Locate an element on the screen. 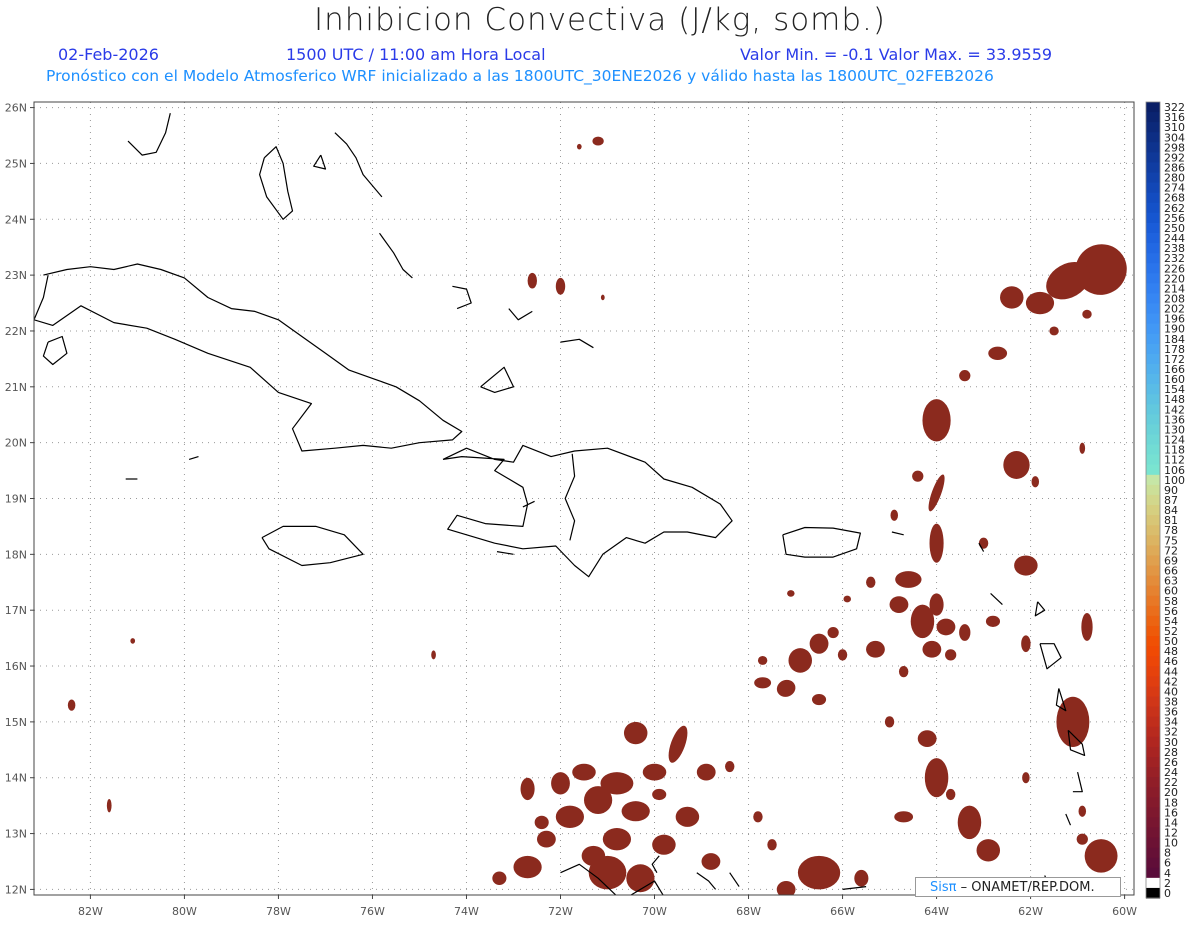  lat-tick-label: 13N is located at coordinates (16, 834).